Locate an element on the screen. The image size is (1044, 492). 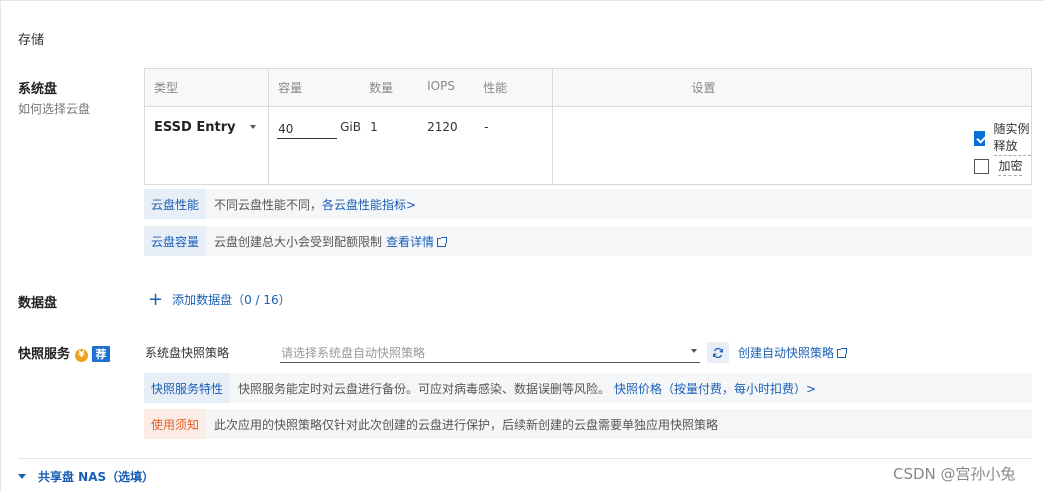
system-disk-label: 系统盘 is located at coordinates (38, 89).